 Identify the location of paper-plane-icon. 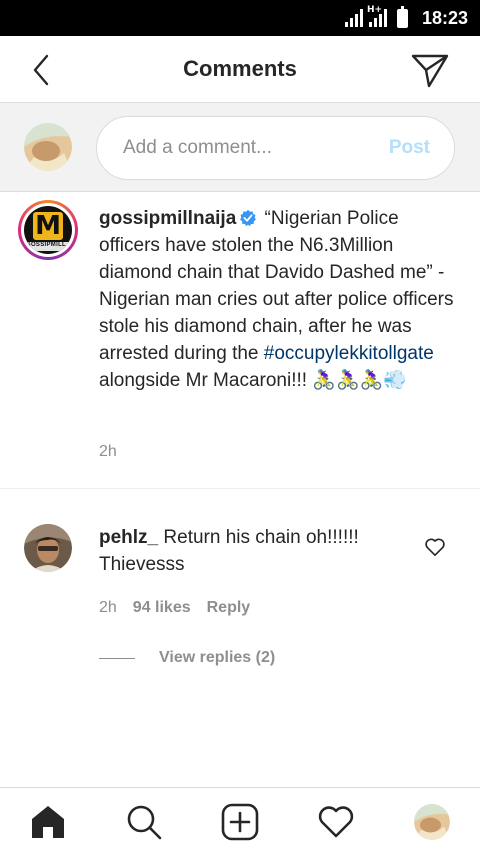
(430, 71).